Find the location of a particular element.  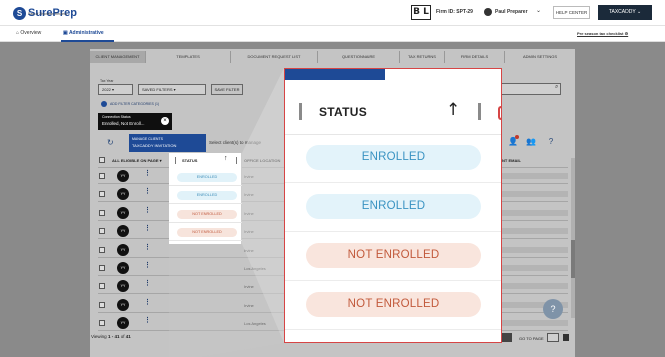

table-scrollbar is located at coordinates (573, 238).